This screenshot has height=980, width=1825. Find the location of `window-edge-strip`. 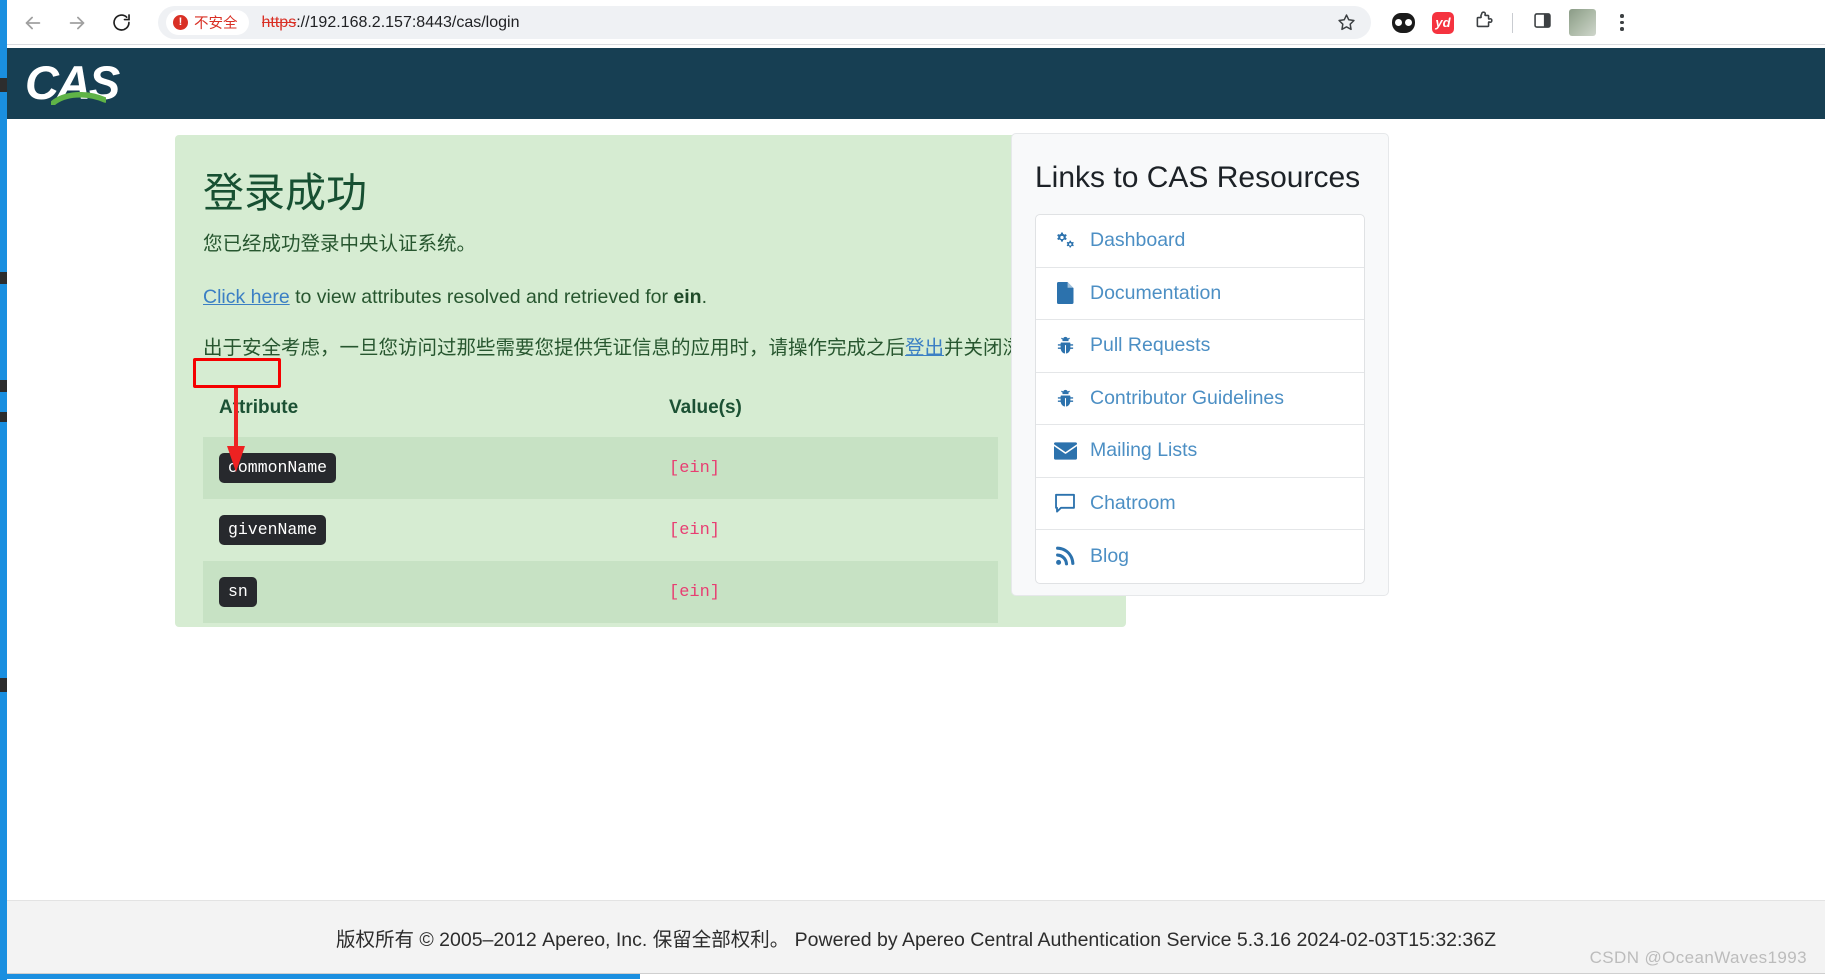

window-edge-strip is located at coordinates (3, 490).